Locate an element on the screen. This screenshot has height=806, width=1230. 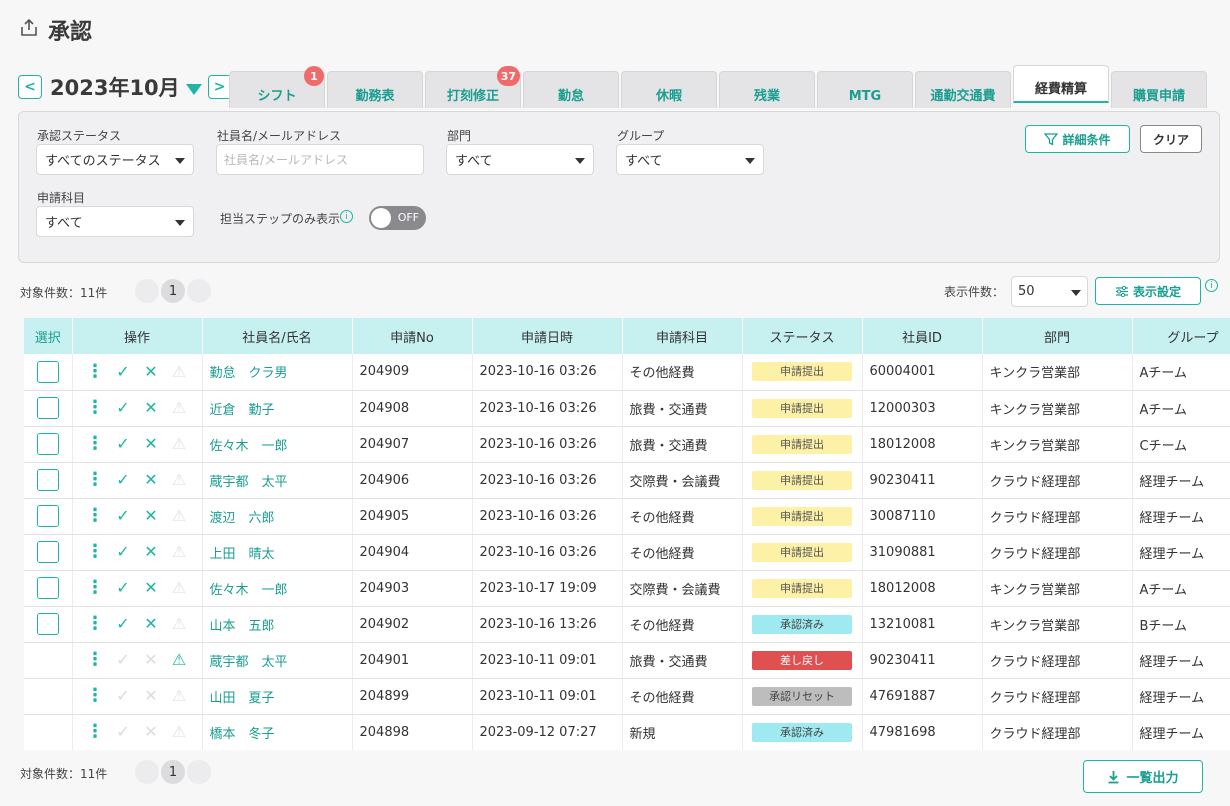
step-only-toggle: OFF is located at coordinates (397, 218).